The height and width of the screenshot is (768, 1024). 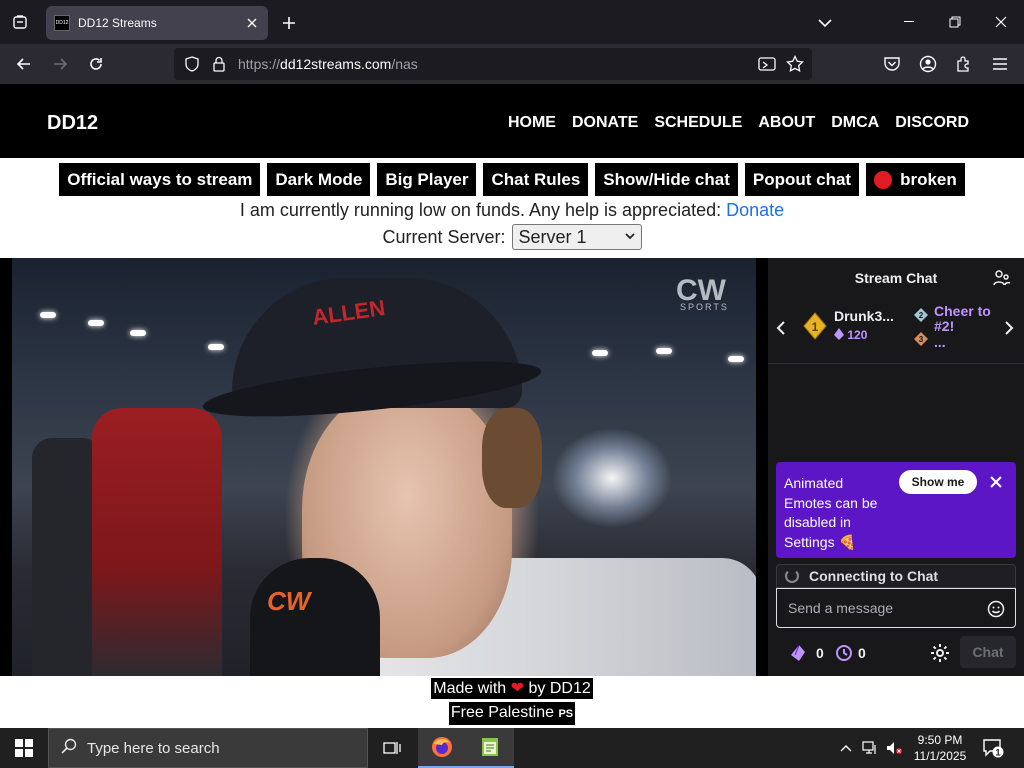 What do you see at coordinates (704, 307) in the screenshot?
I see `network-logo-sub: SPORTS` at bounding box center [704, 307].